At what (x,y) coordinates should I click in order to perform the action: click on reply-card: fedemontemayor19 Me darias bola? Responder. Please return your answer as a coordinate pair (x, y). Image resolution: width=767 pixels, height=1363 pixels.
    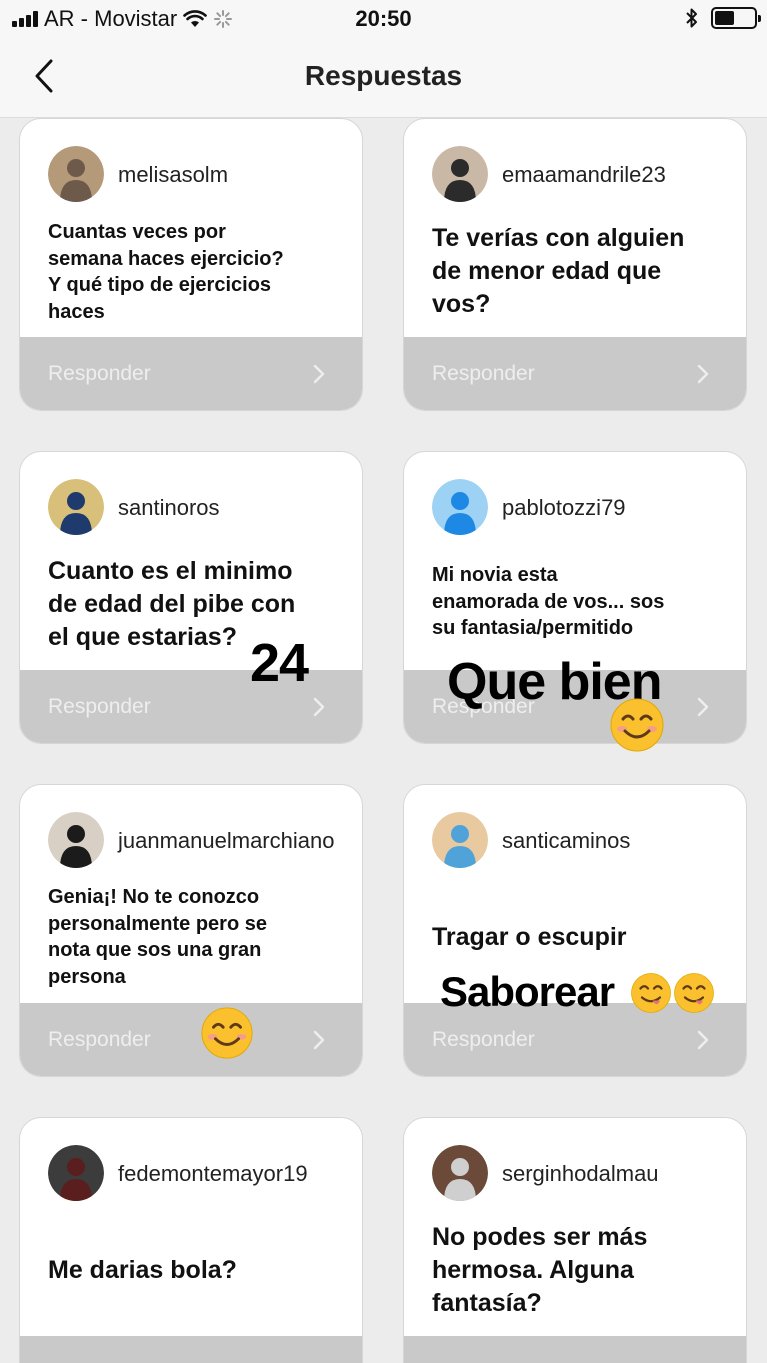
    Looking at the image, I should click on (191, 1240).